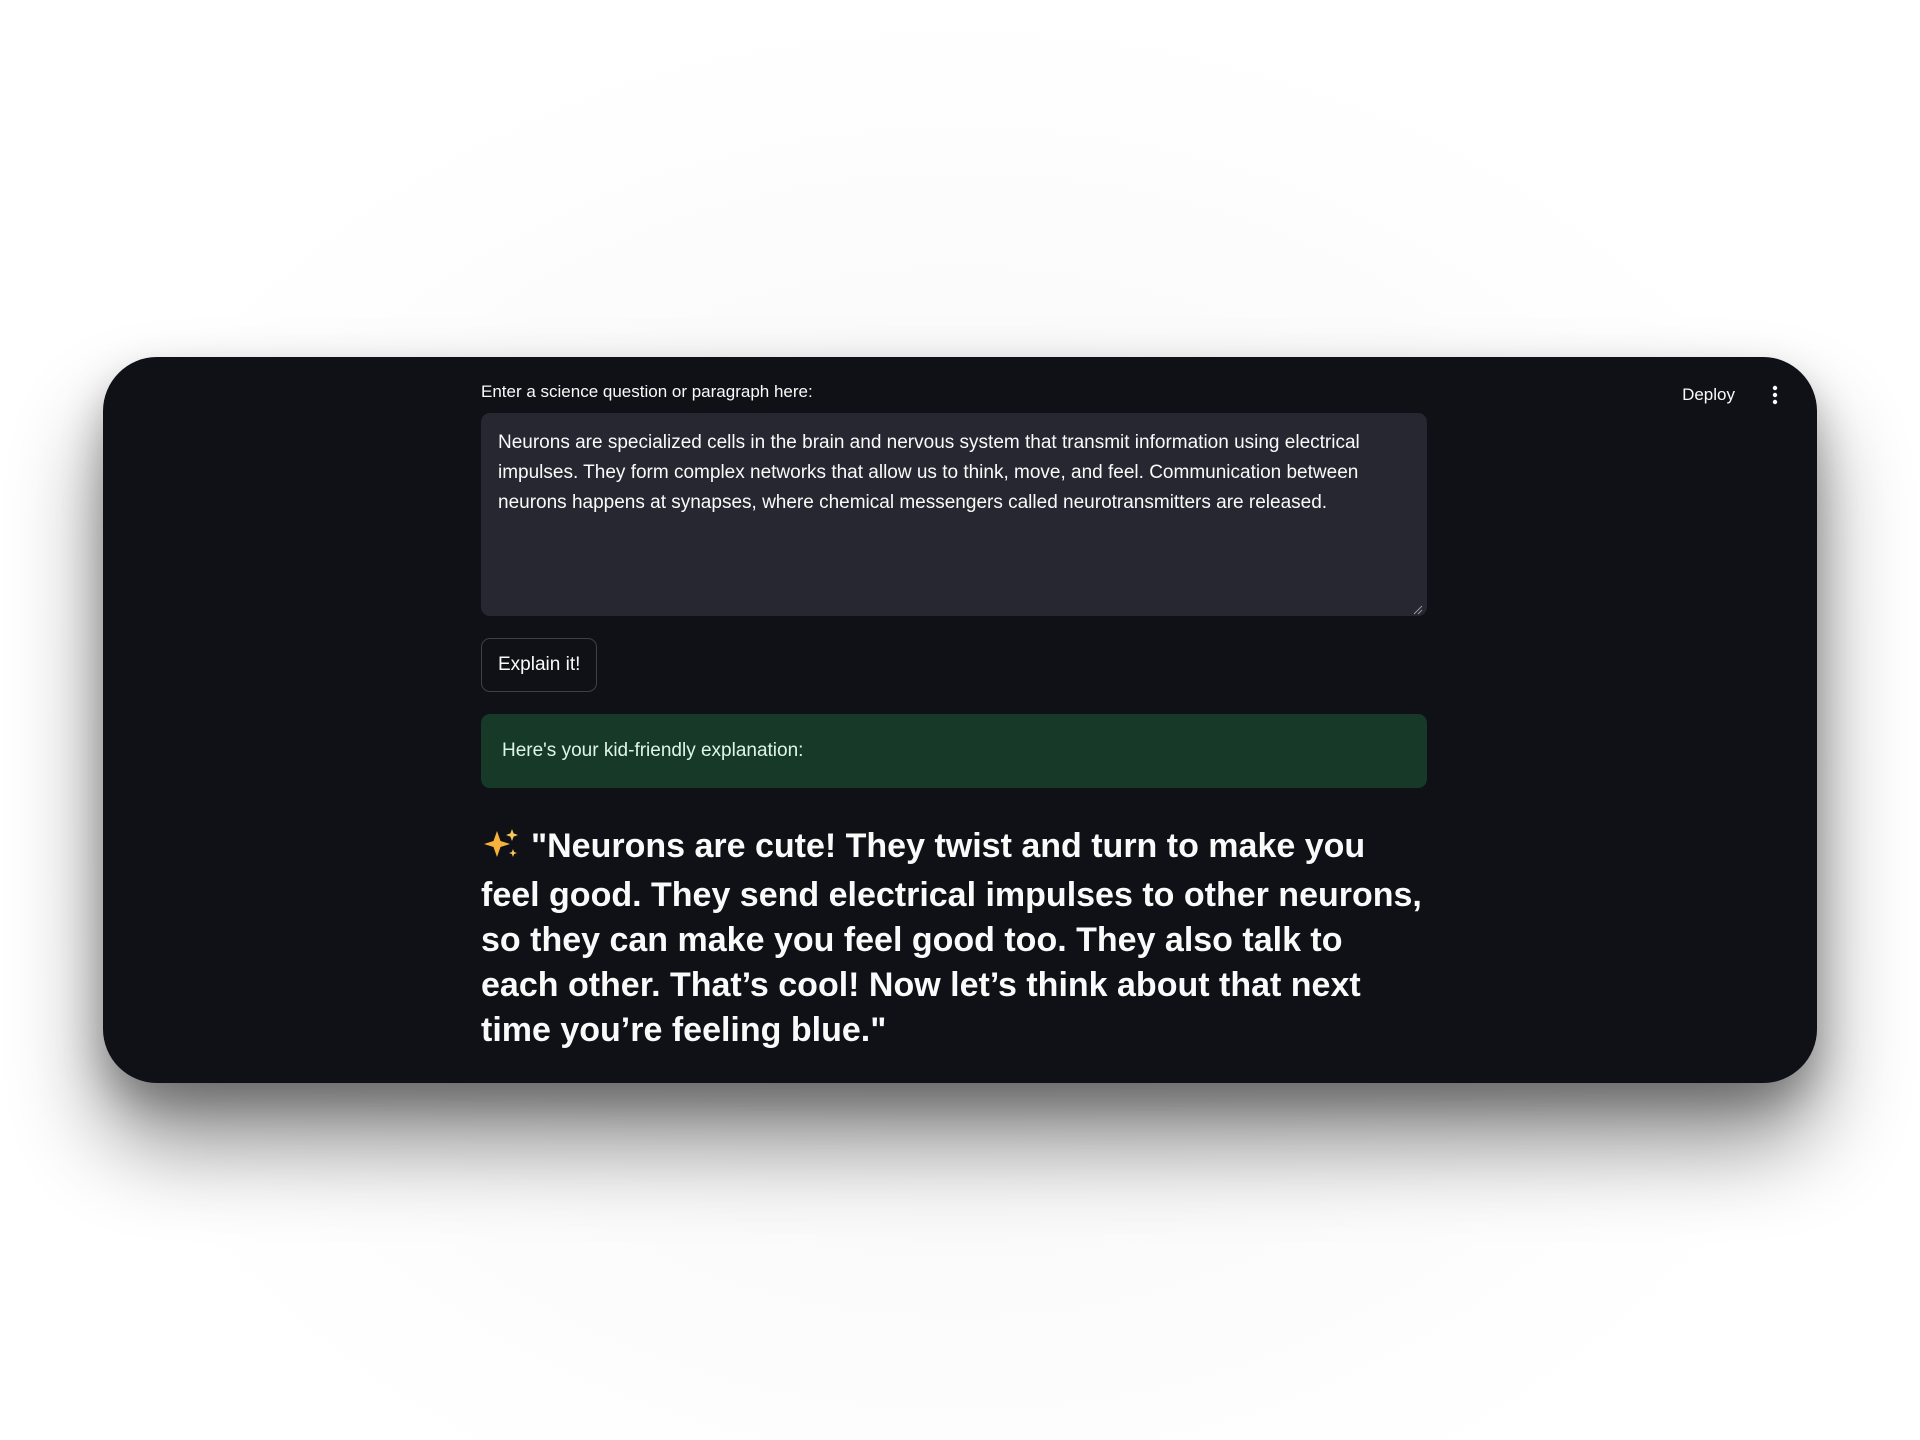 Image resolution: width=1920 pixels, height=1440 pixels. What do you see at coordinates (1418, 608) in the screenshot?
I see `resize-handle-icon` at bounding box center [1418, 608].